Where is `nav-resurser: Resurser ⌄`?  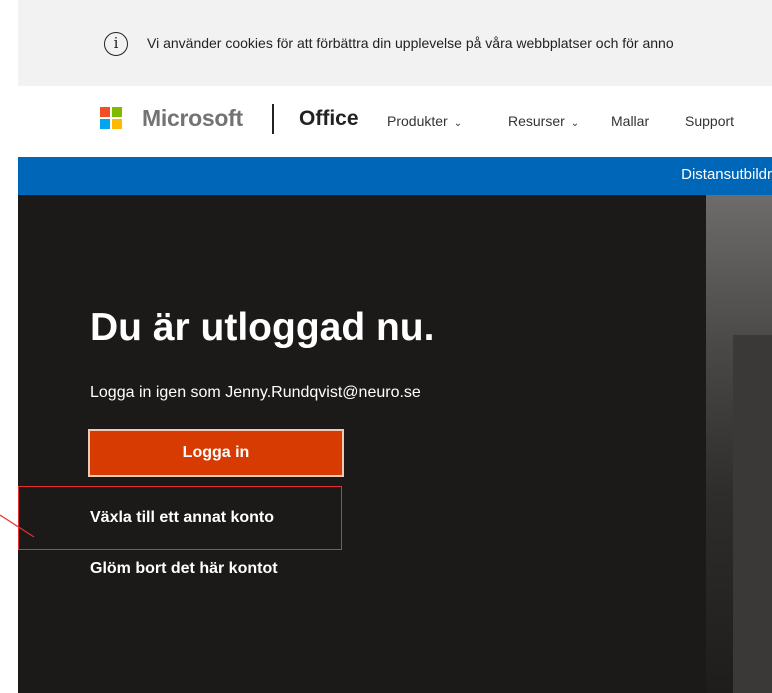 nav-resurser: Resurser ⌄ is located at coordinates (543, 121).